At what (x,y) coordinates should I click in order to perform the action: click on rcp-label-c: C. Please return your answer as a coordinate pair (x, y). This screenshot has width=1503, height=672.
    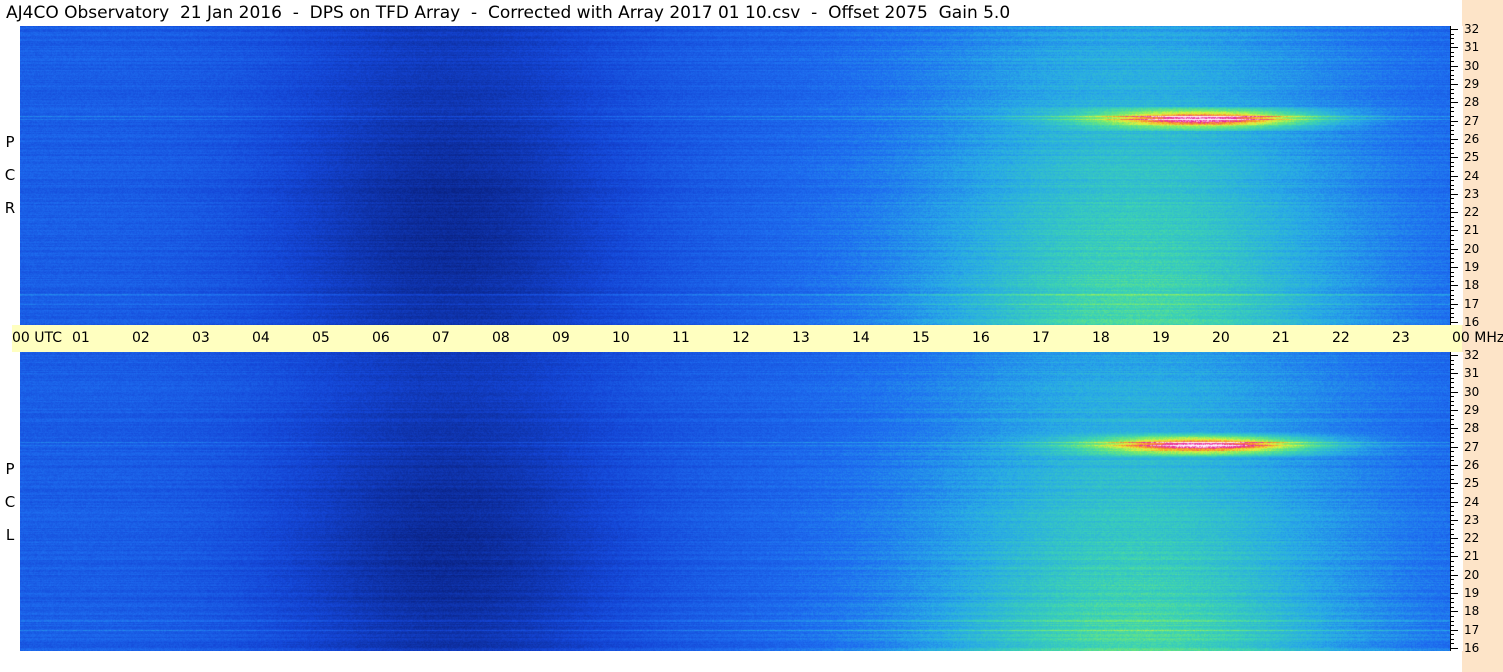
    Looking at the image, I should click on (10, 175).